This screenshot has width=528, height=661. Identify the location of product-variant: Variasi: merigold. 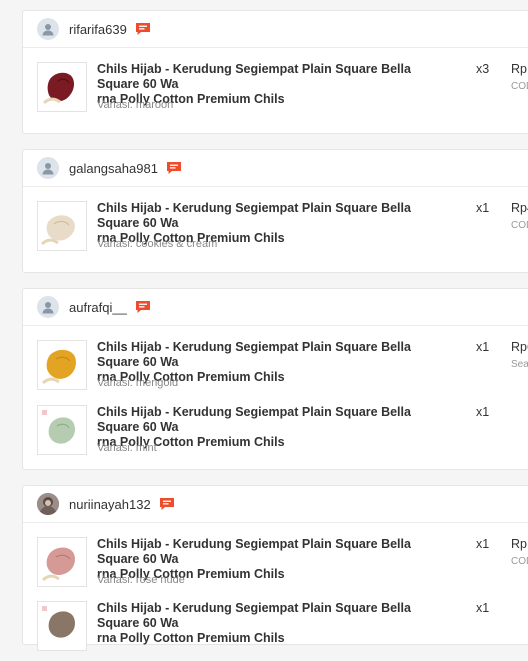
(138, 383).